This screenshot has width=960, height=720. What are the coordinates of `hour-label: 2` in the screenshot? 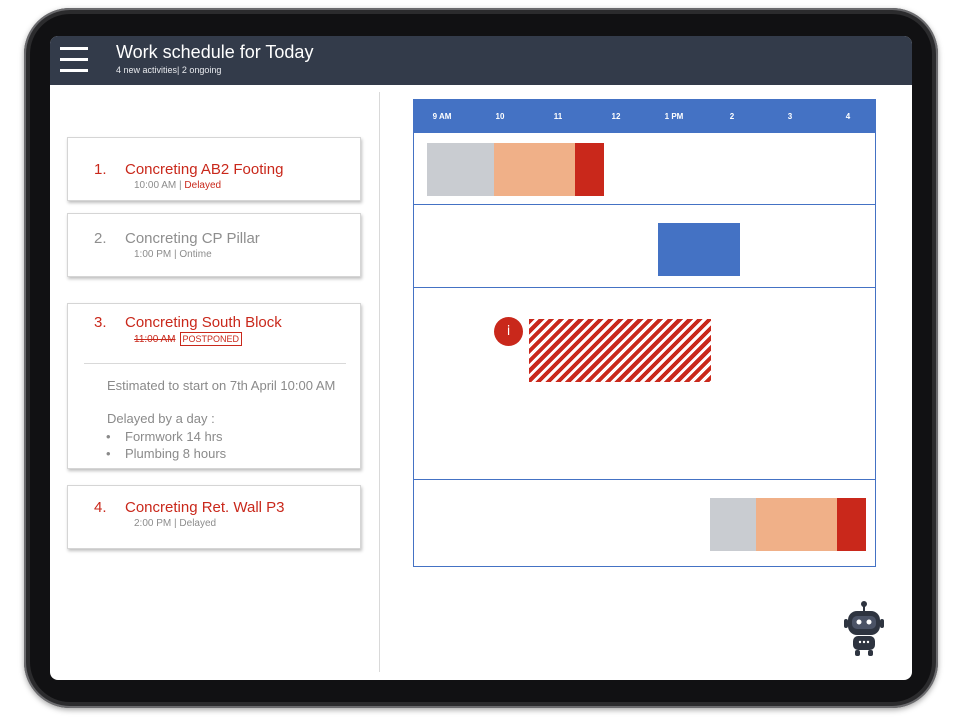 It's located at (732, 116).